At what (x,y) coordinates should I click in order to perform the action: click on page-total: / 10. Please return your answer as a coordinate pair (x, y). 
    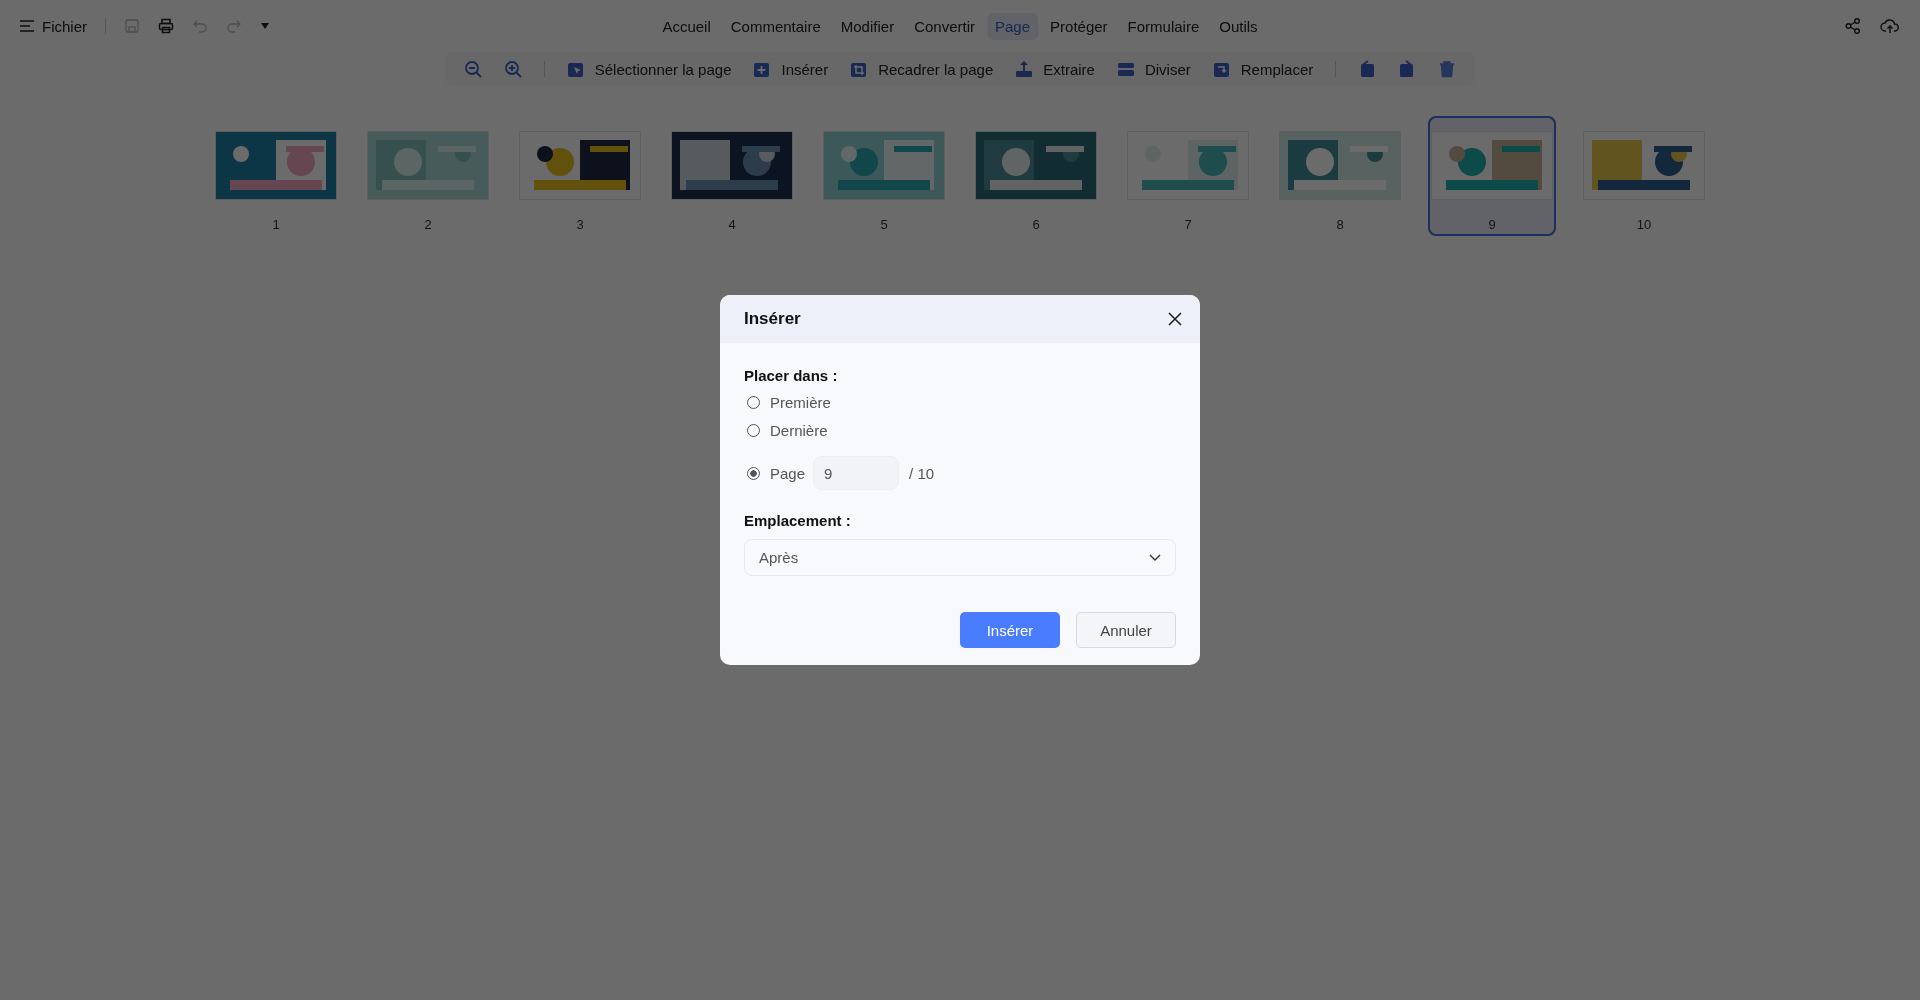
    Looking at the image, I should click on (922, 473).